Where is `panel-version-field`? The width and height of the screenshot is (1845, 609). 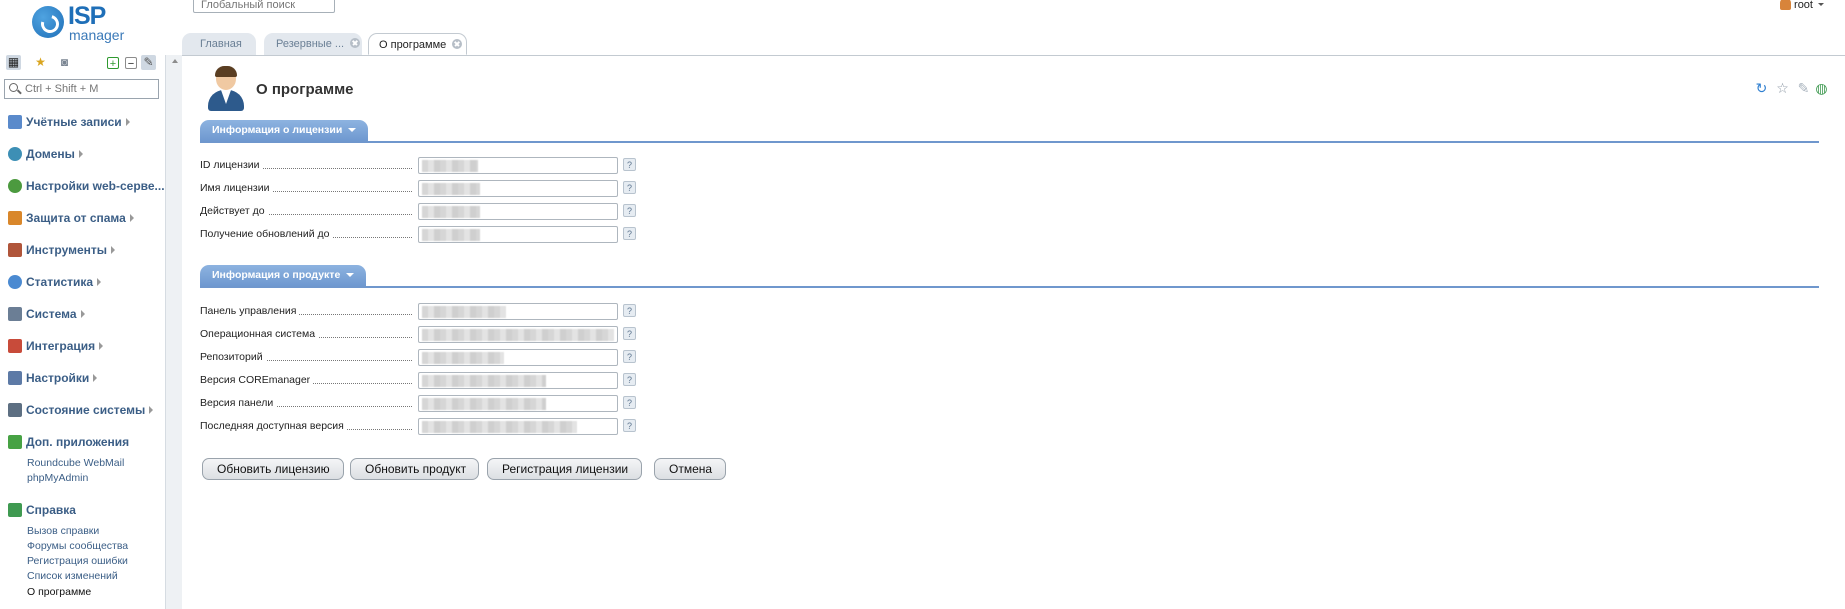 panel-version-field is located at coordinates (518, 403).